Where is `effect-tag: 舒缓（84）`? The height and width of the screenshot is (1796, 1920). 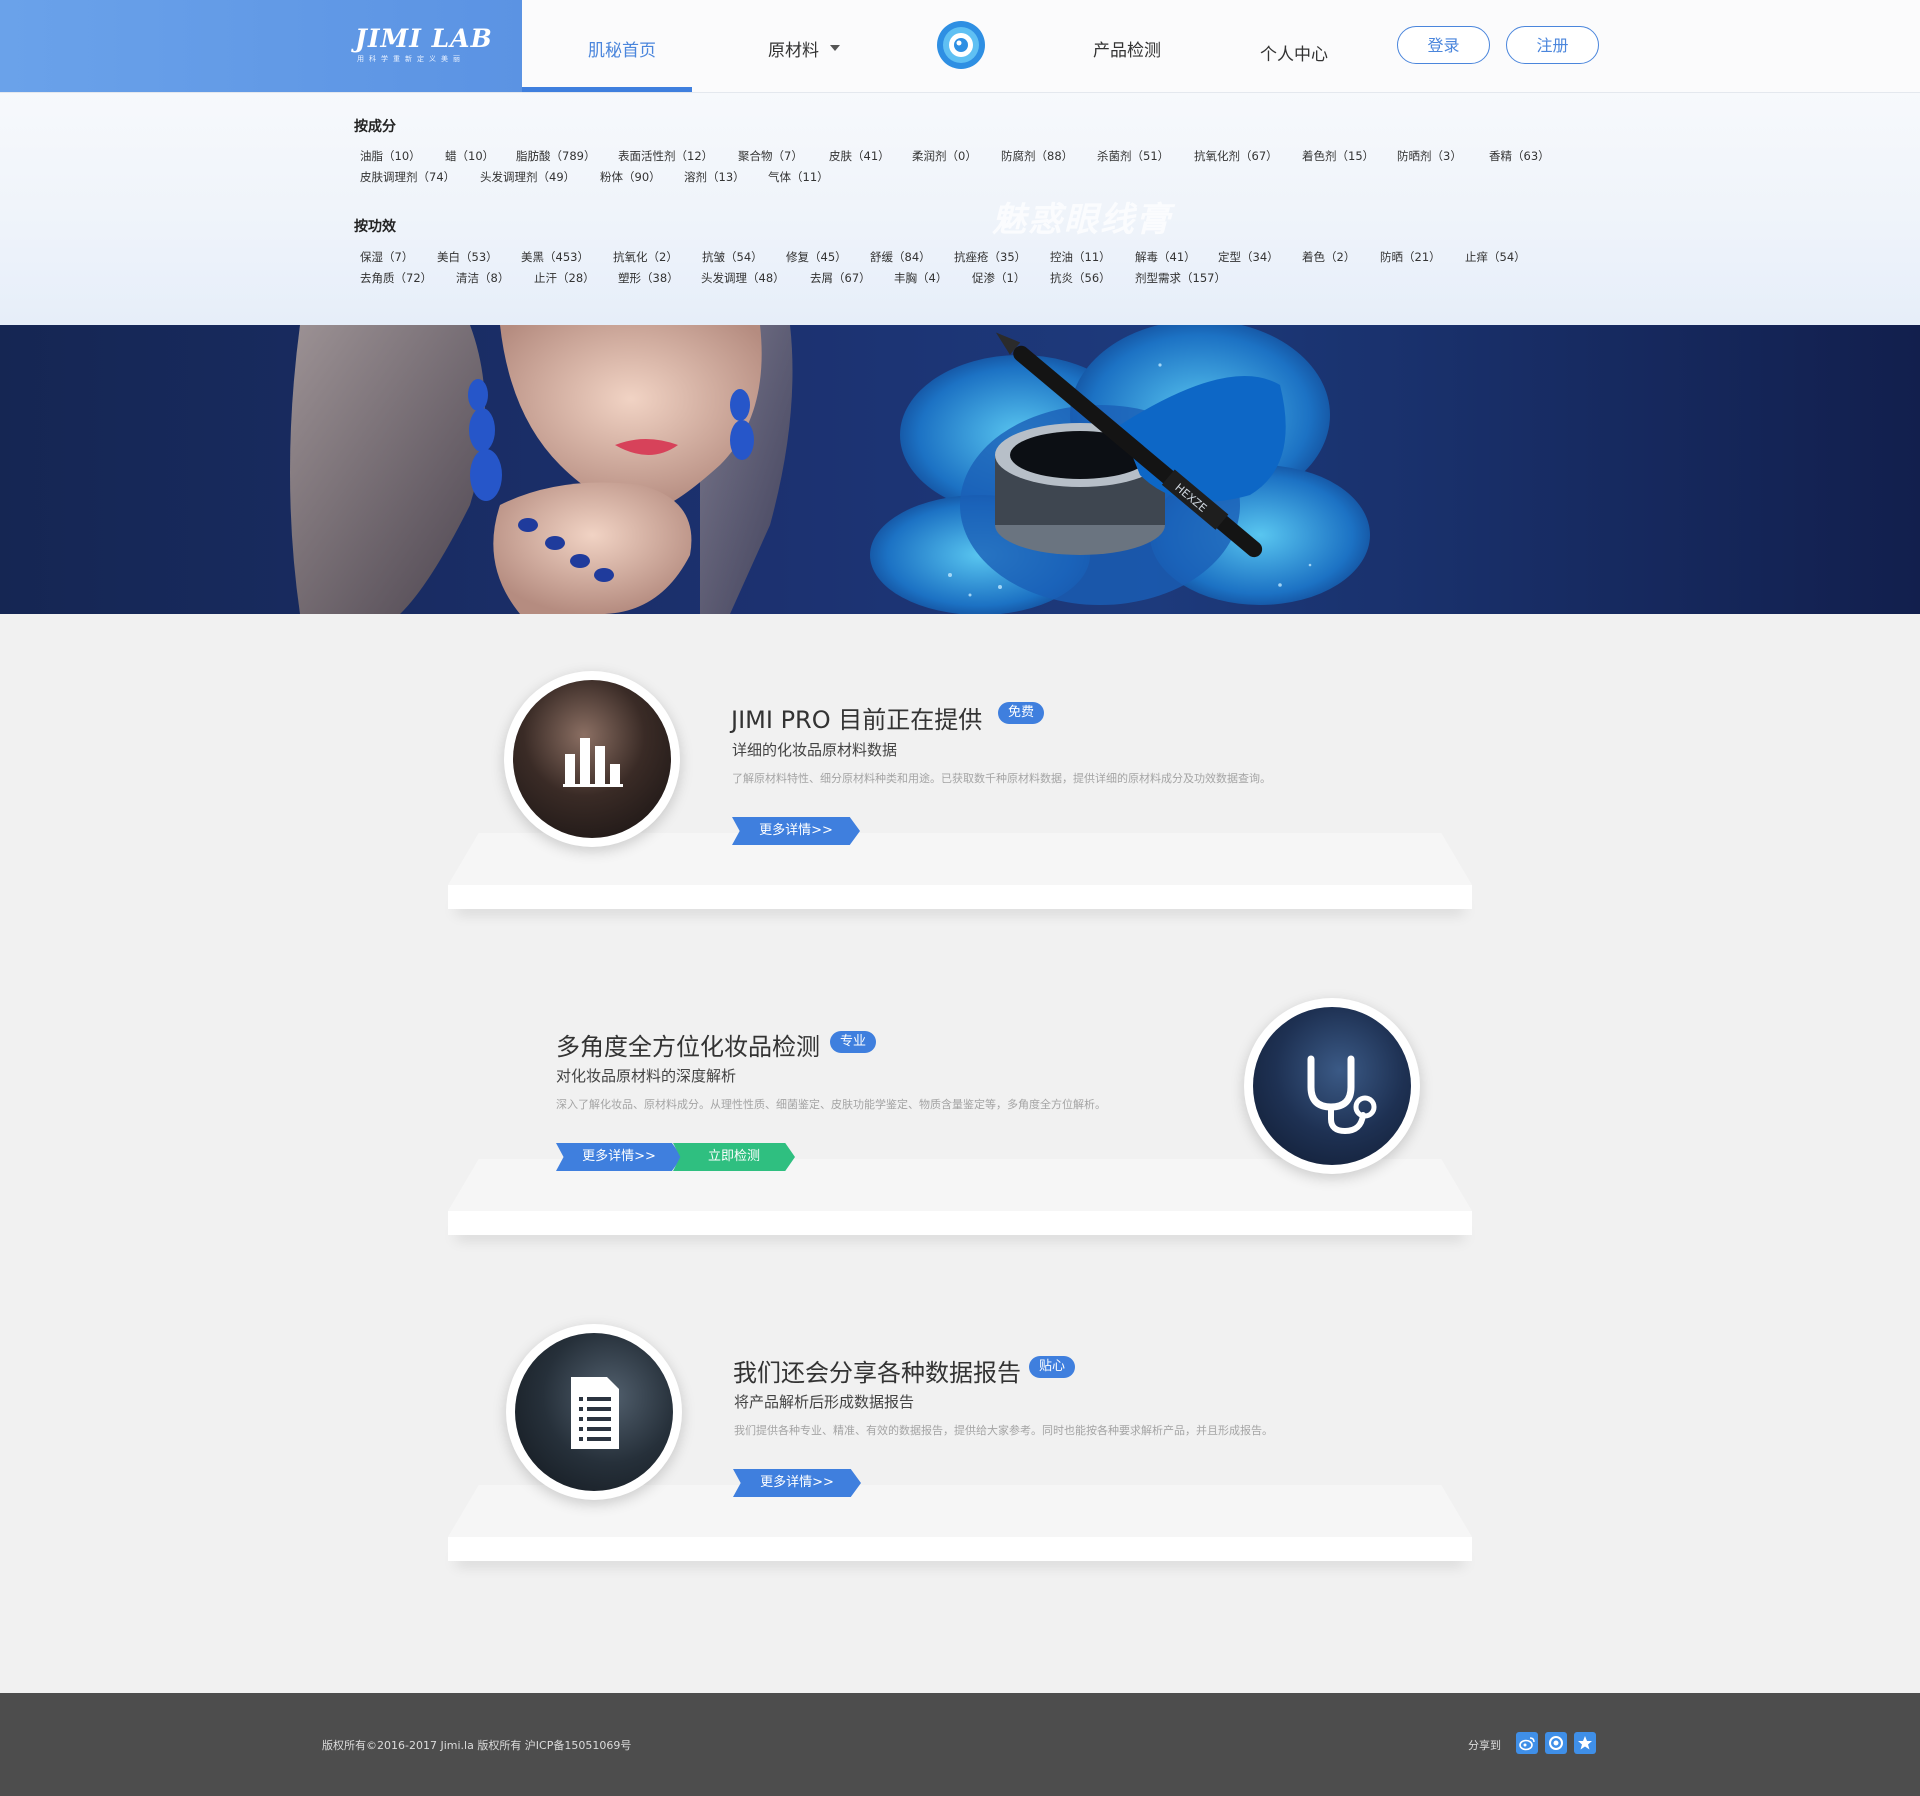
effect-tag: 舒缓（84） is located at coordinates (900, 257).